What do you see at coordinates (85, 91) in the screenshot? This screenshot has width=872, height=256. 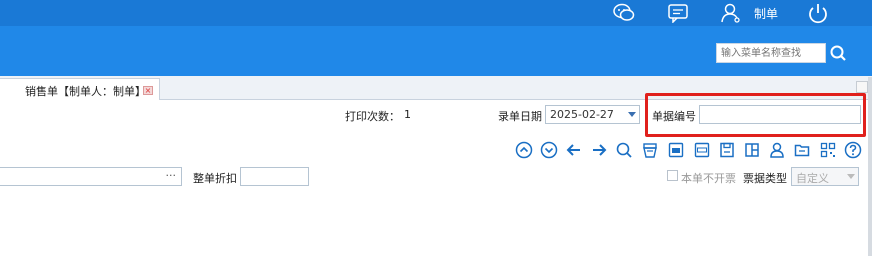 I see `tab-label: 销售单【制单人：制单】` at bounding box center [85, 91].